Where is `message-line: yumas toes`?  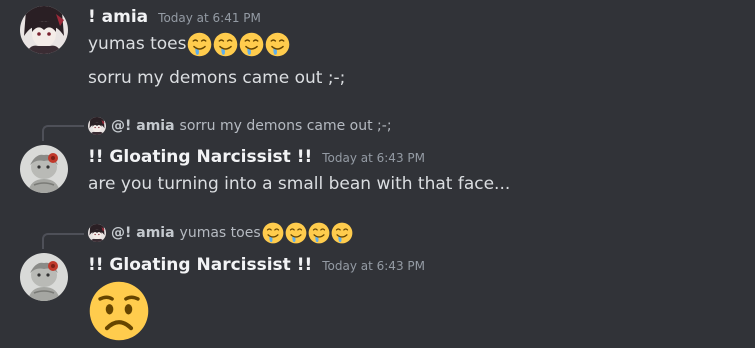 message-line: yumas toes is located at coordinates (137, 44).